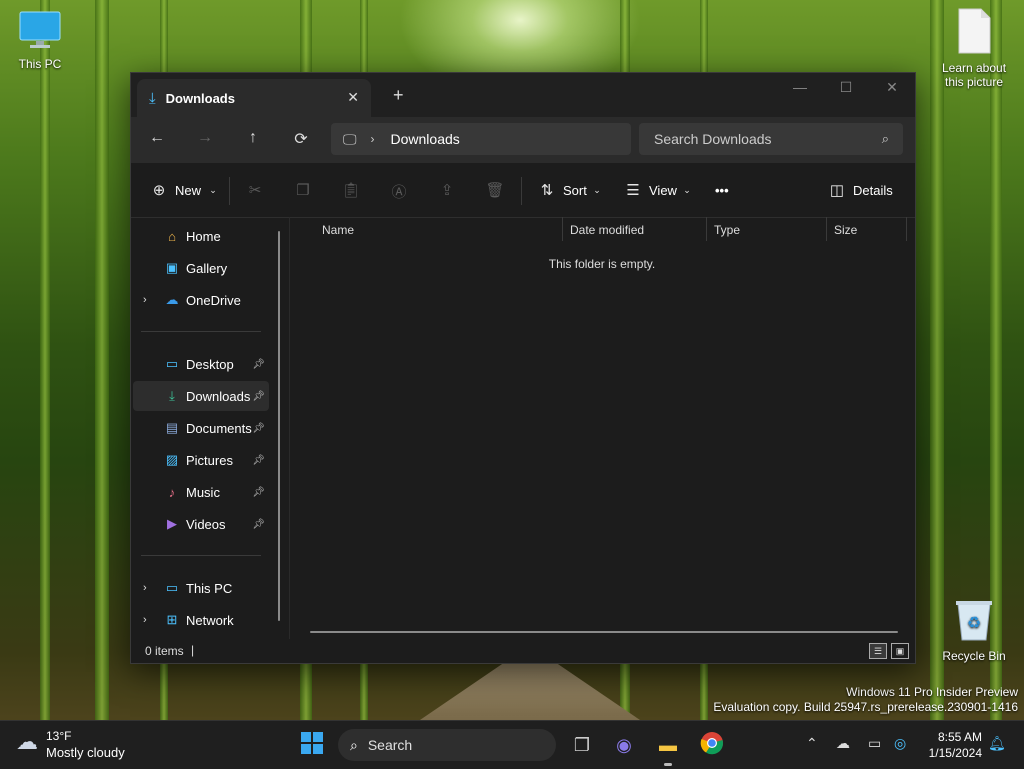 This screenshot has width=1024, height=769. What do you see at coordinates (210, 364) in the screenshot?
I see `sidebar-item-label: Desktop` at bounding box center [210, 364].